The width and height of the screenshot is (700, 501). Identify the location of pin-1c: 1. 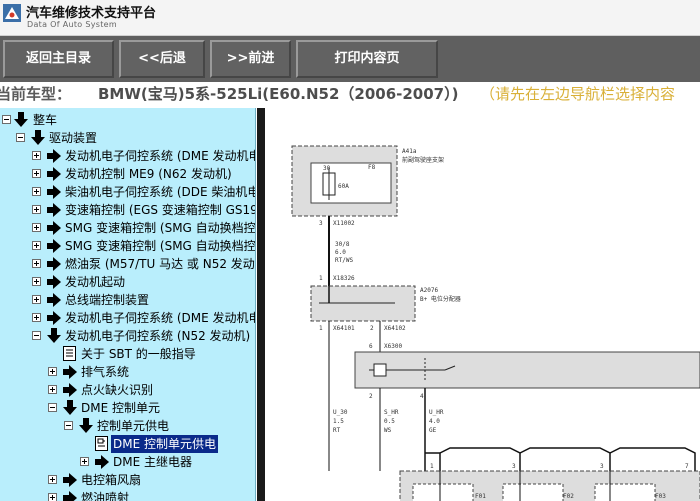
(432, 466).